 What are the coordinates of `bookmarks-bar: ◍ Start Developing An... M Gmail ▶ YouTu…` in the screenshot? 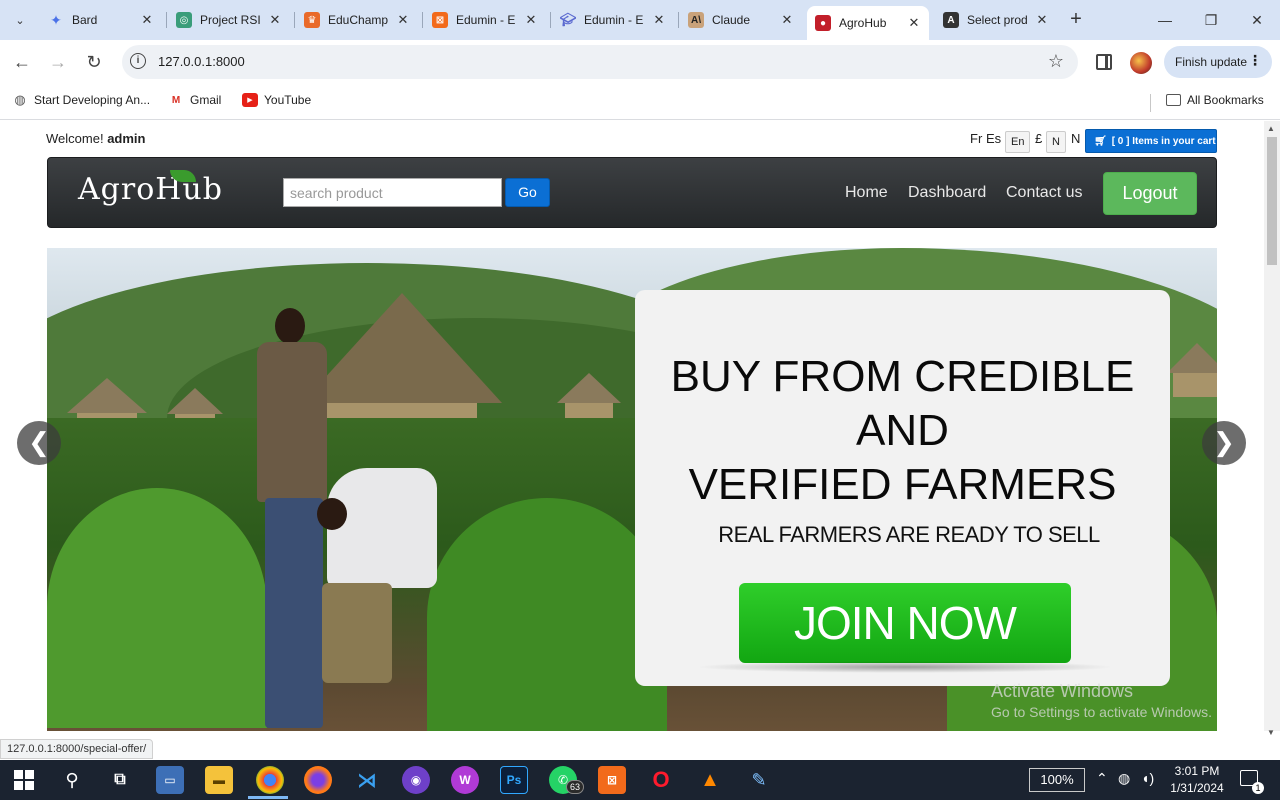 It's located at (640, 102).